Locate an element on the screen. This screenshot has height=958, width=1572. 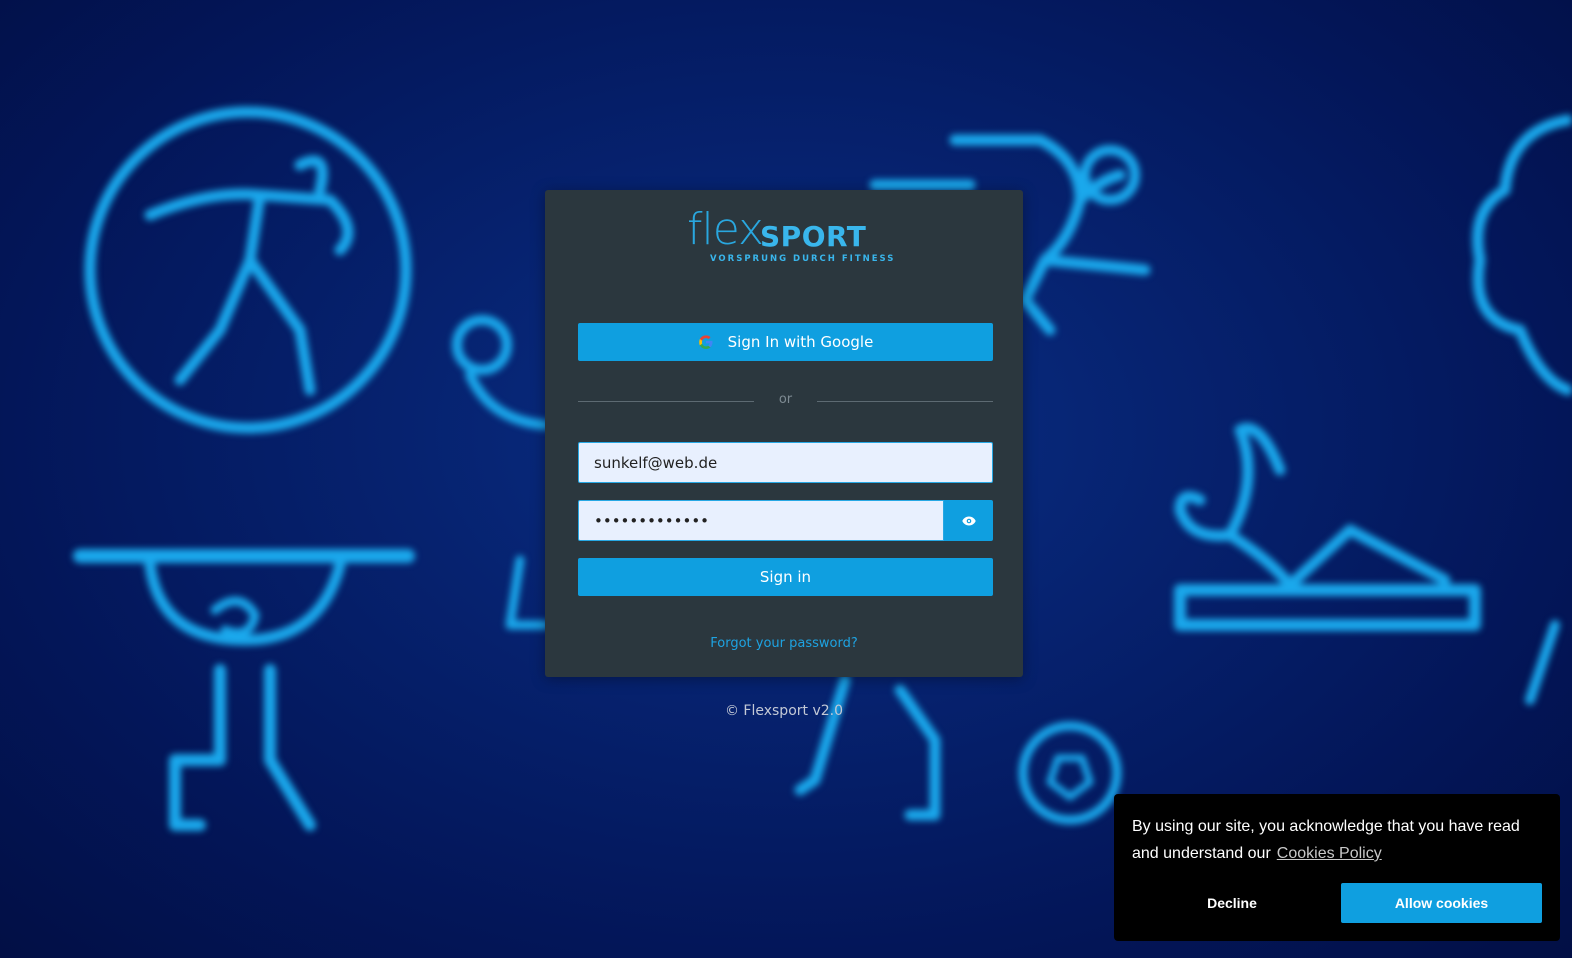
show-password-button is located at coordinates (968, 520).